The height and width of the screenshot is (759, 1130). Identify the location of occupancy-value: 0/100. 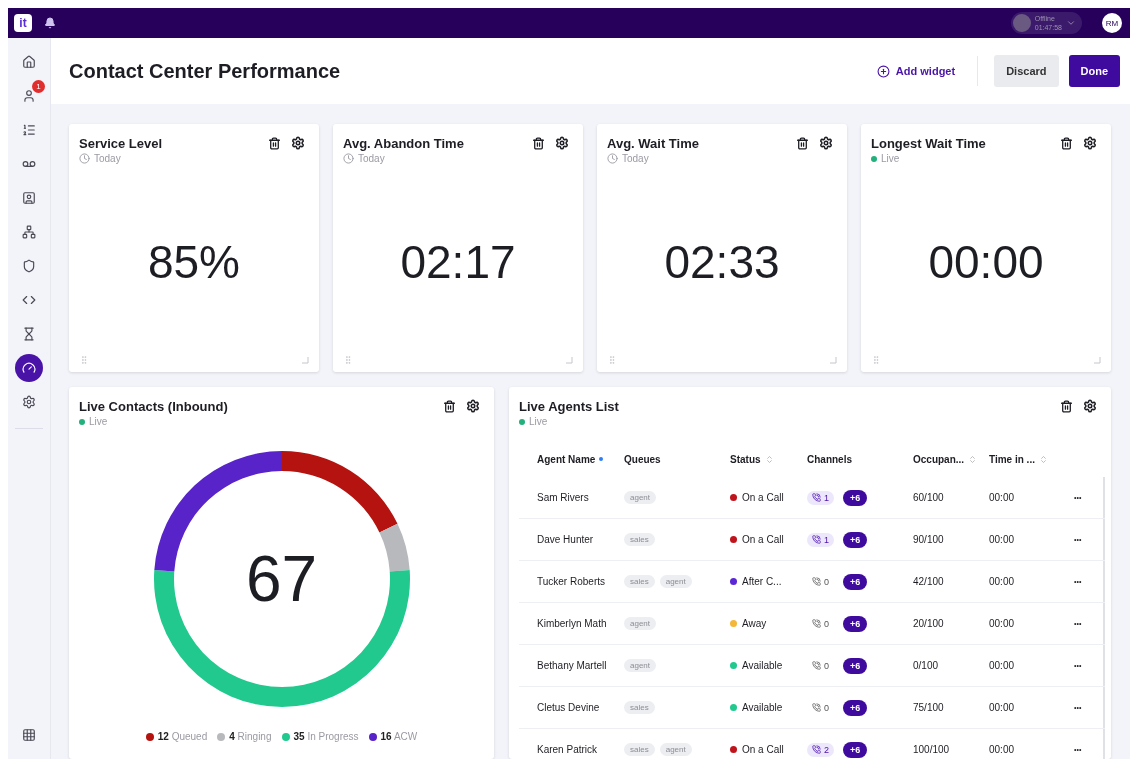
(926, 665).